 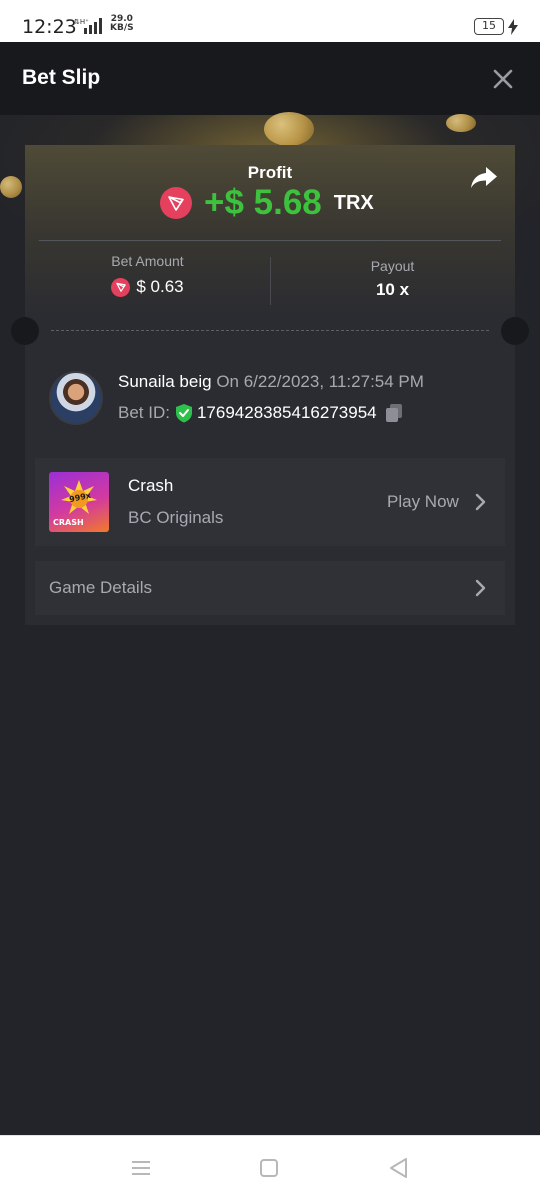 What do you see at coordinates (270, 172) in the screenshot?
I see `profit-label: Profit` at bounding box center [270, 172].